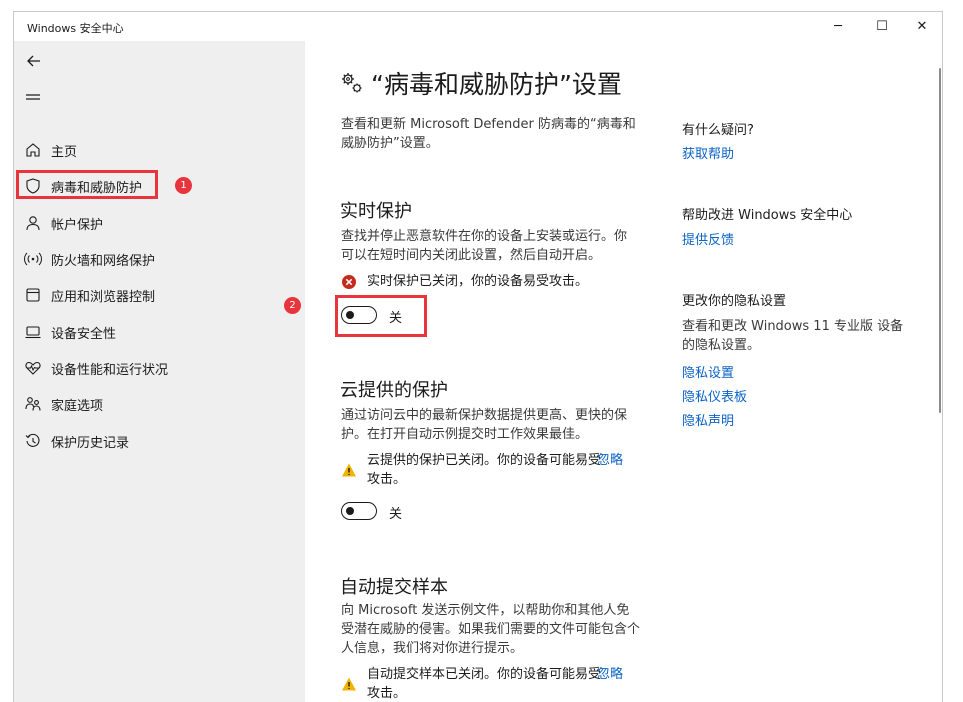 This screenshot has width=963, height=702. What do you see at coordinates (159, 441) in the screenshot?
I see `sidebar-item-protection-history: 保护历史记录` at bounding box center [159, 441].